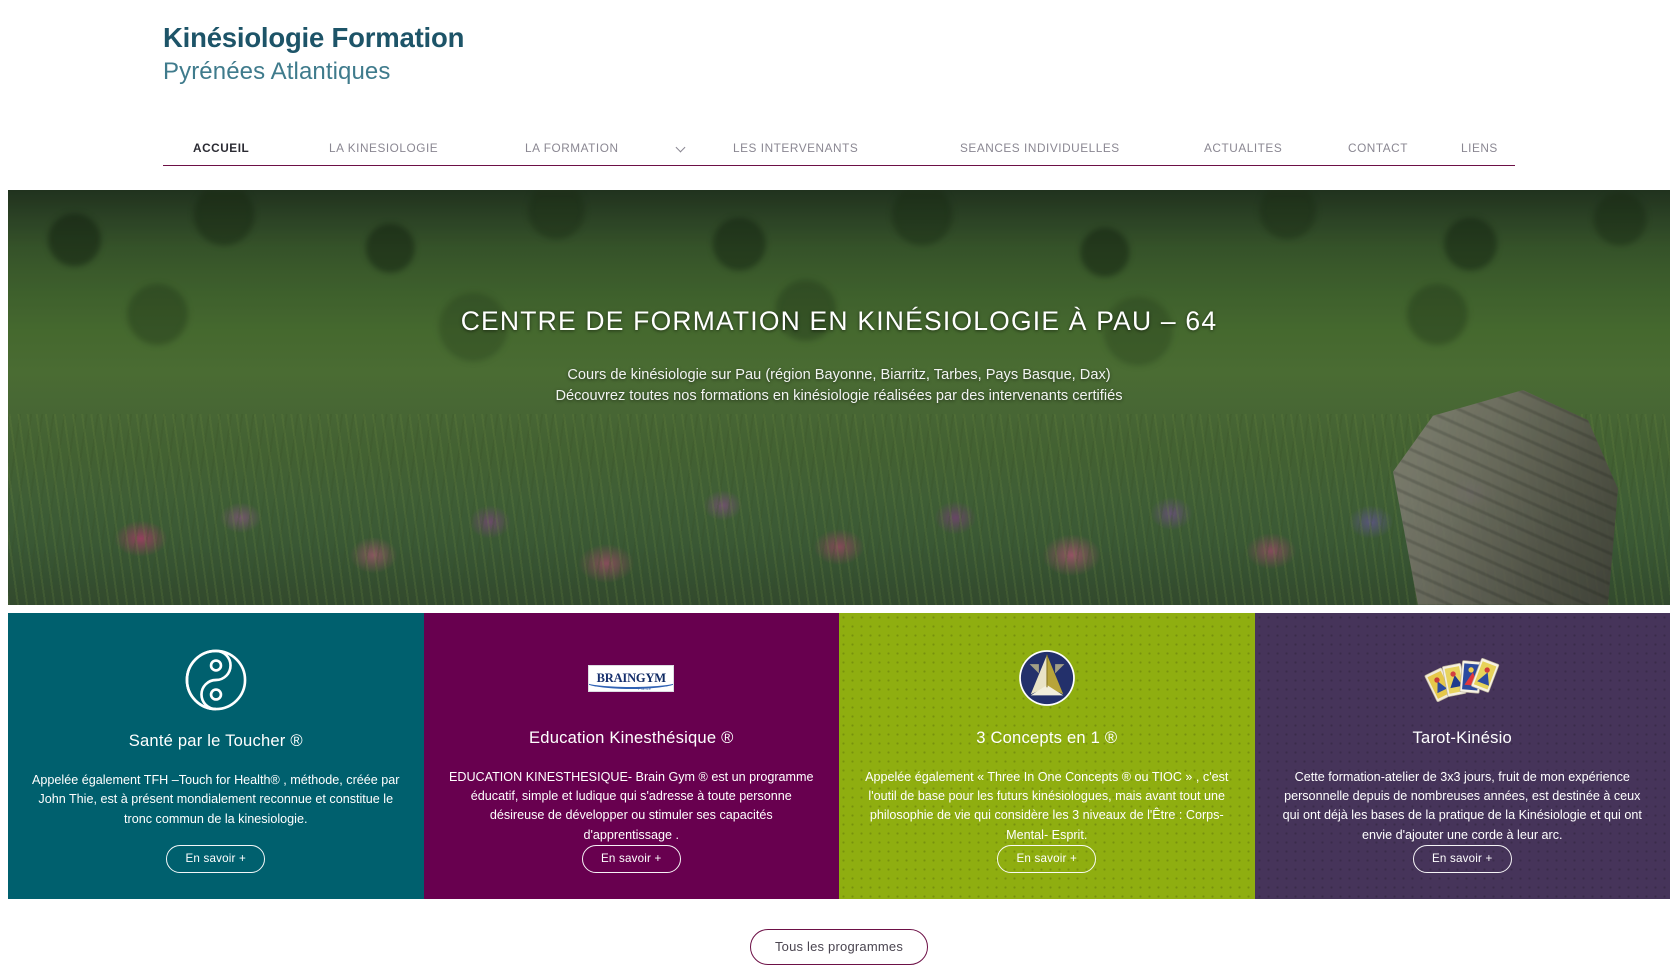  I want to click on nav-item-la-formation: LA FORMATION, so click(605, 148).